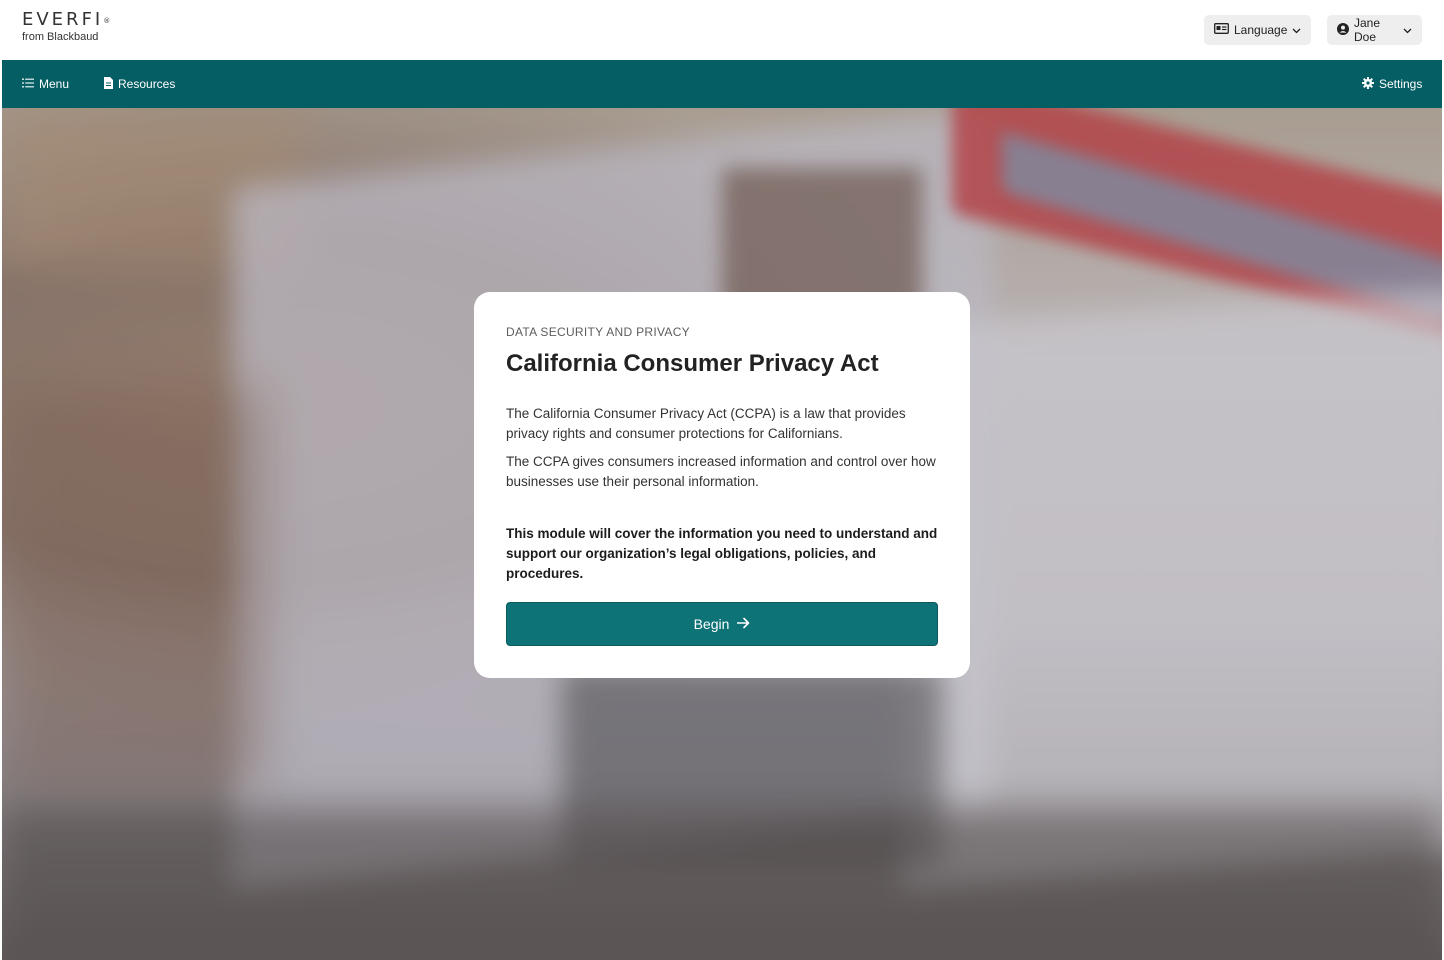 Image resolution: width=1444 pixels, height=960 pixels. What do you see at coordinates (1401, 84) in the screenshot?
I see `settings-label: Settings` at bounding box center [1401, 84].